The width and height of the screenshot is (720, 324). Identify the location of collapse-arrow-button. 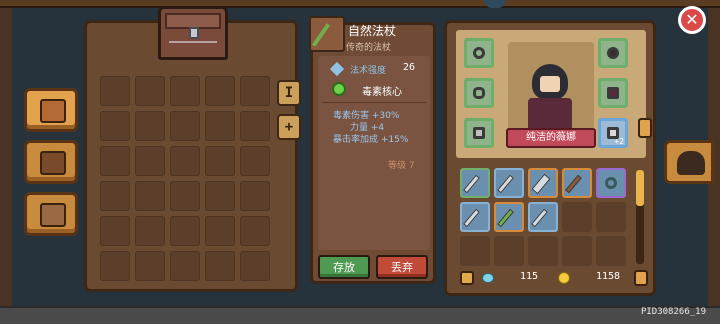
(645, 128).